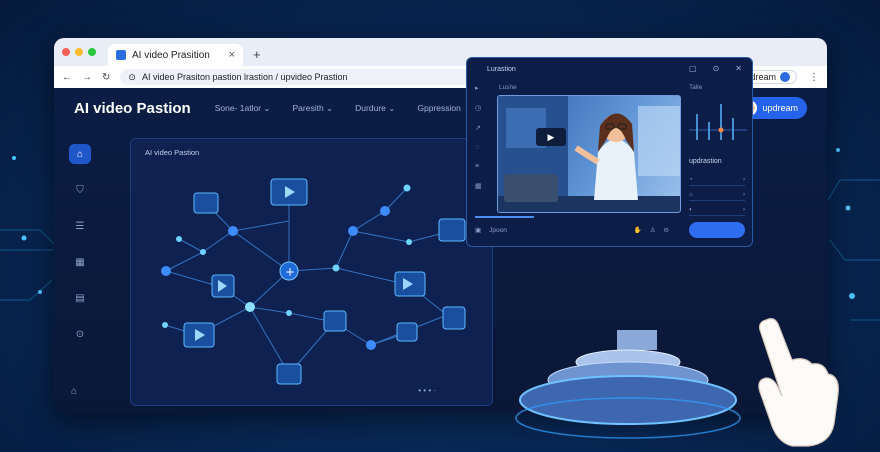 The image size is (880, 452). I want to click on nav-item-1: Sone- 1atlor ⌄, so click(243, 108).